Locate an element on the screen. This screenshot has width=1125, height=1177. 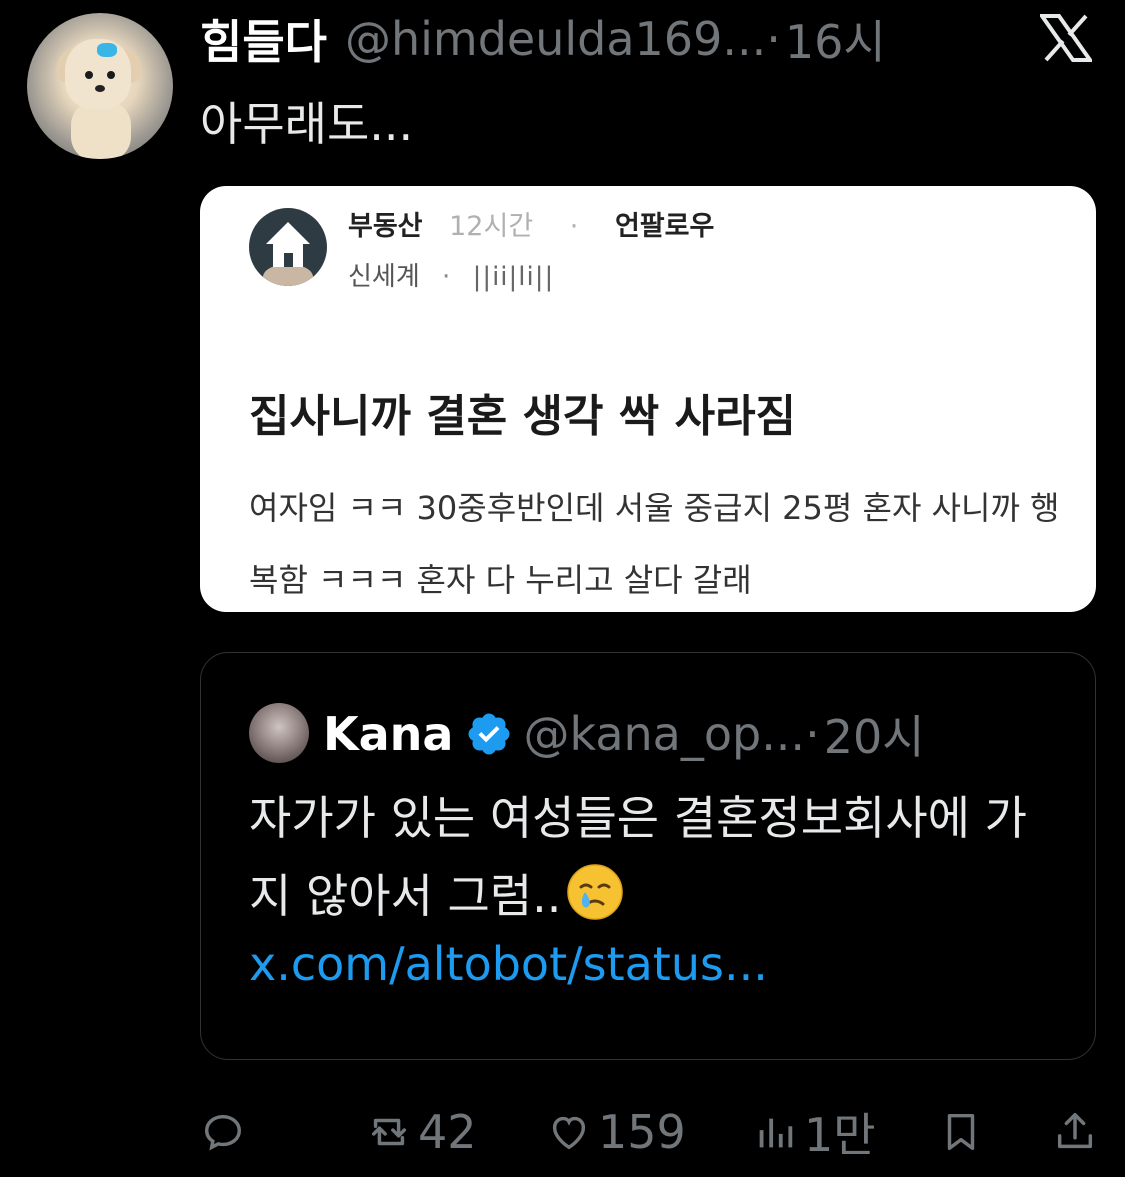
quote-header: Kana @kana_op... · 20시 is located at coordinates (624, 734).